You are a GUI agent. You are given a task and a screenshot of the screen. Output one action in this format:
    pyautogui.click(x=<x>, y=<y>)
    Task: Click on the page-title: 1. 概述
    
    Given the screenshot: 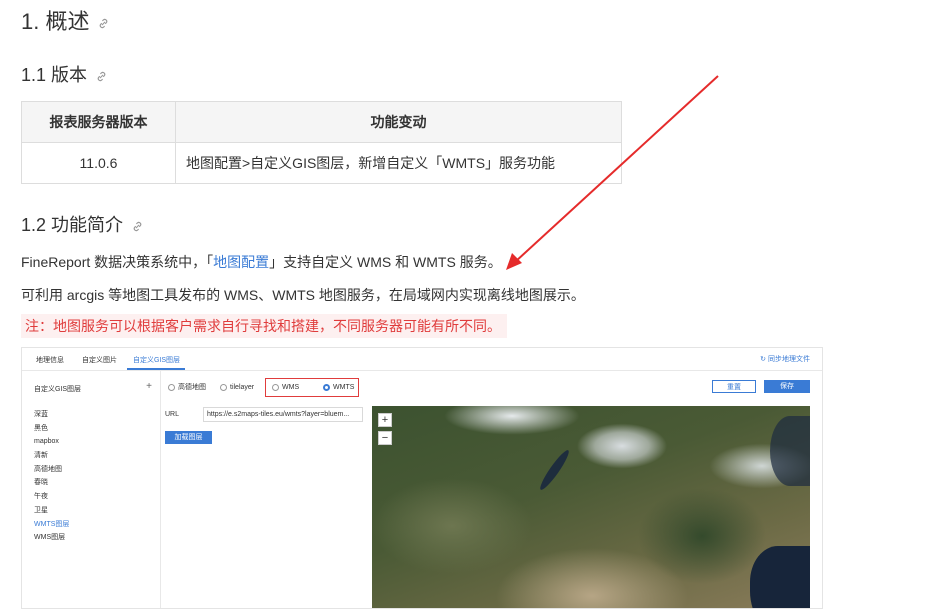 What is the action you would take?
    pyautogui.click(x=65, y=20)
    